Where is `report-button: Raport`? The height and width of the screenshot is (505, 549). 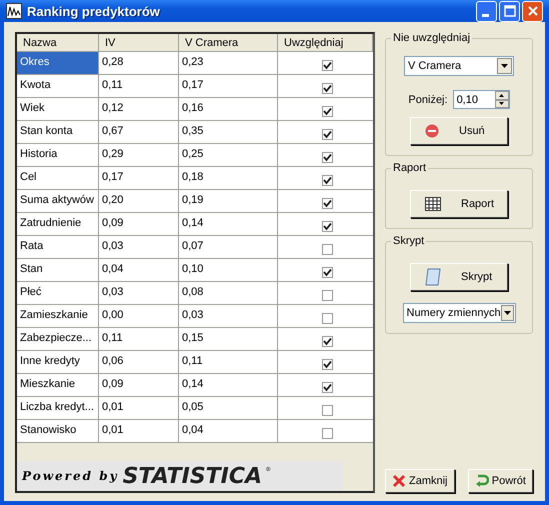 report-button: Raport is located at coordinates (459, 204).